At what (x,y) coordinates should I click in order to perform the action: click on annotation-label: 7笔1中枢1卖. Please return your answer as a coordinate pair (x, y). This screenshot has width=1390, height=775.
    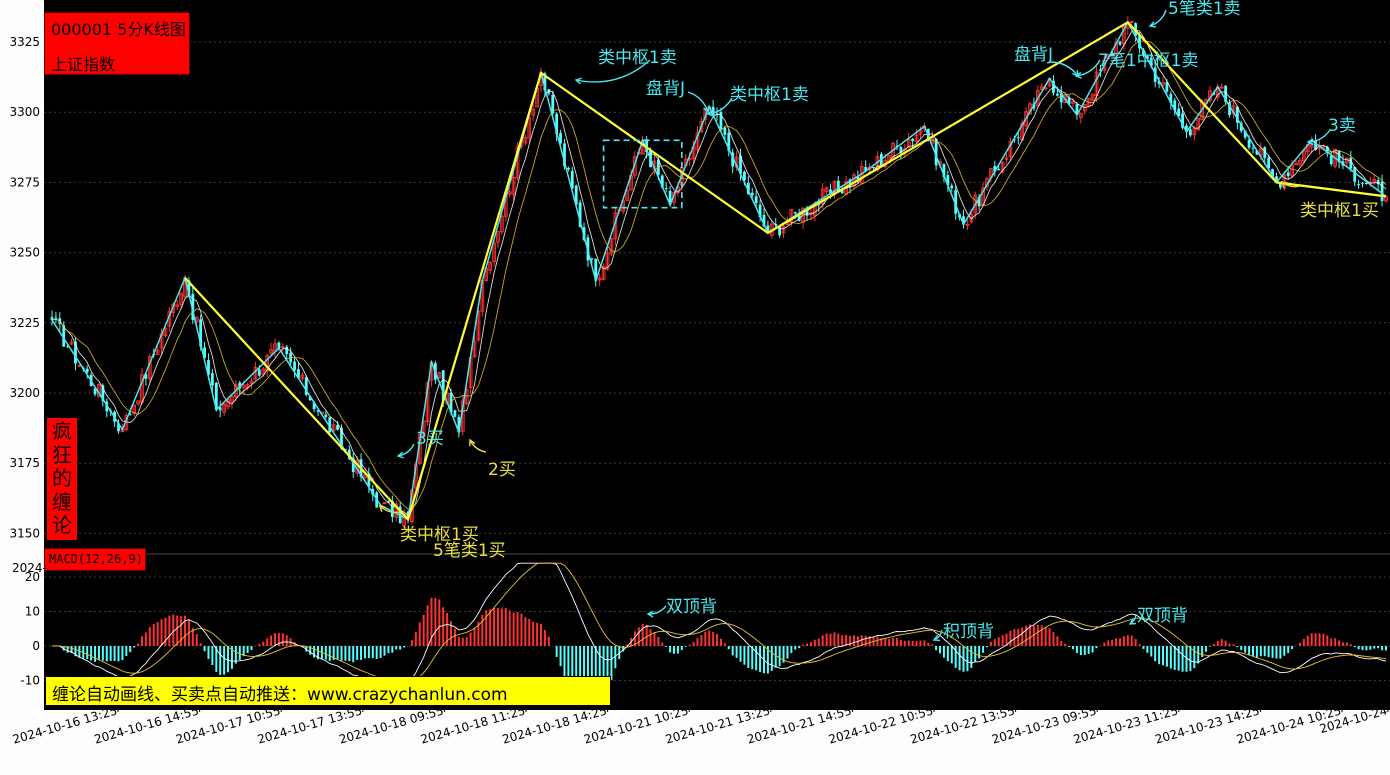
    Looking at the image, I should click on (1148, 61).